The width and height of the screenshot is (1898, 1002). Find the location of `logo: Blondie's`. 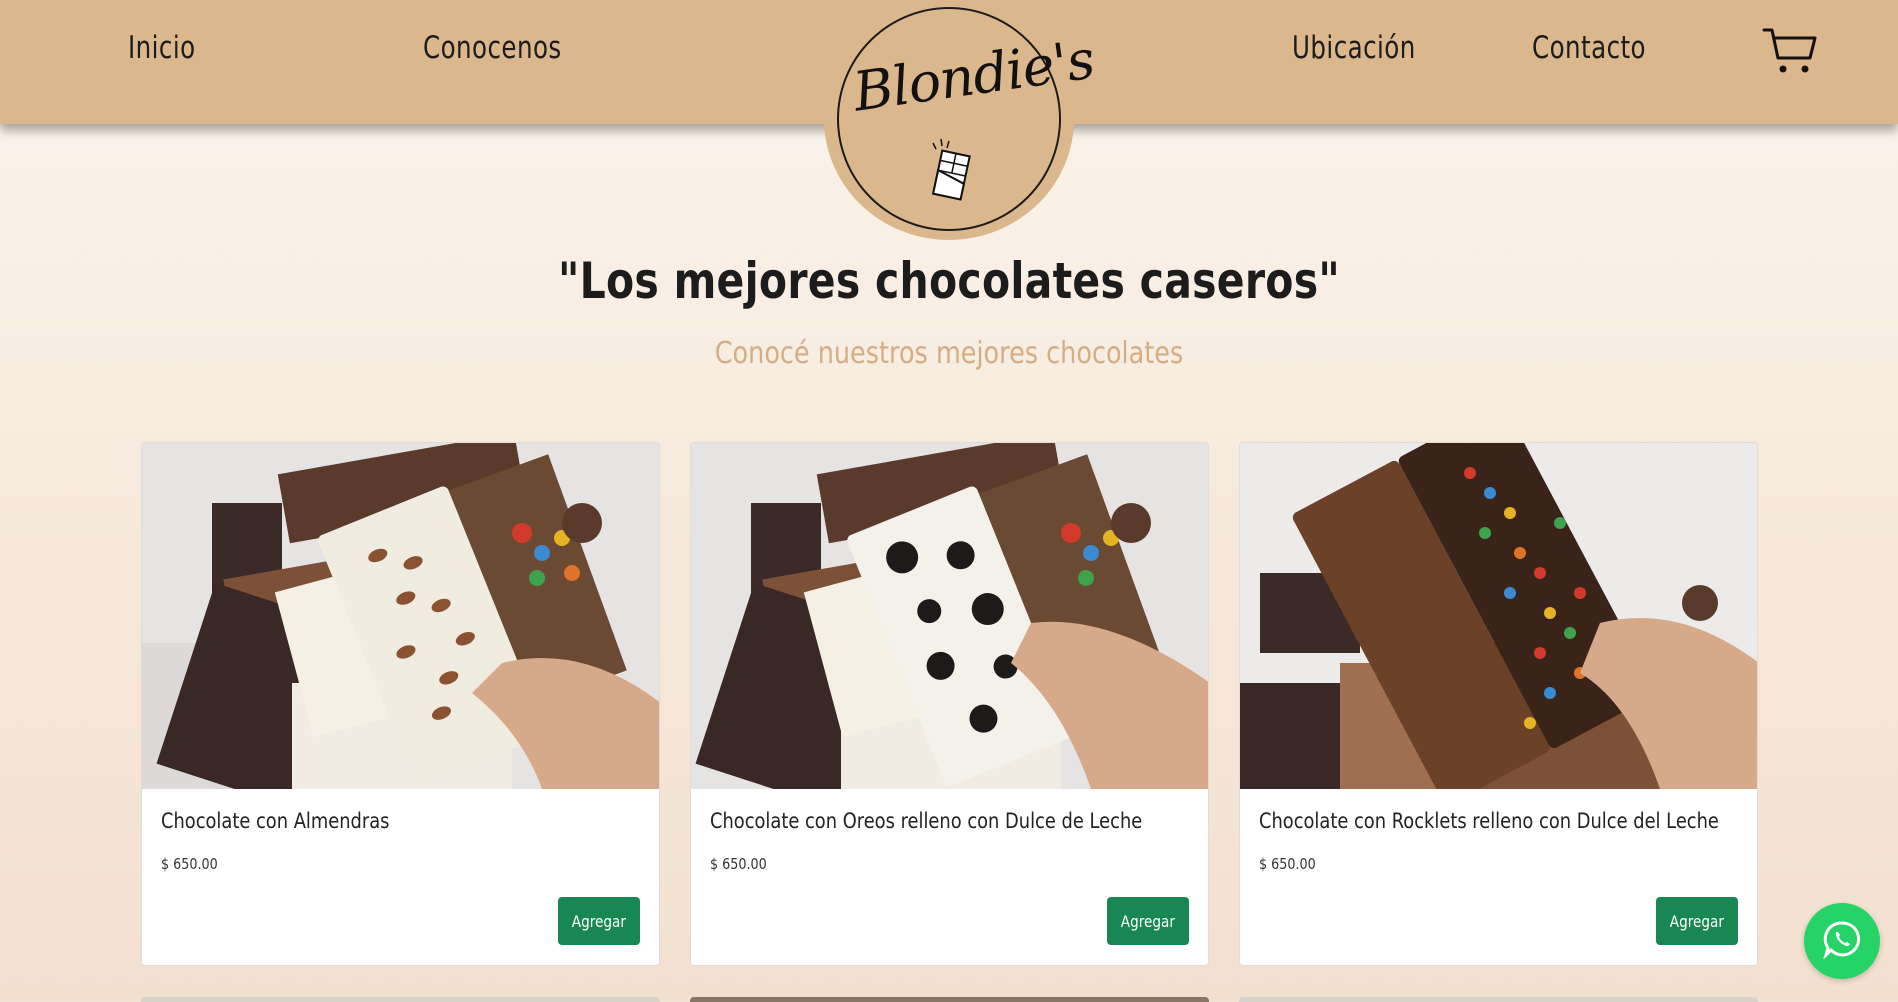

logo: Blondie's is located at coordinates (961, 120).